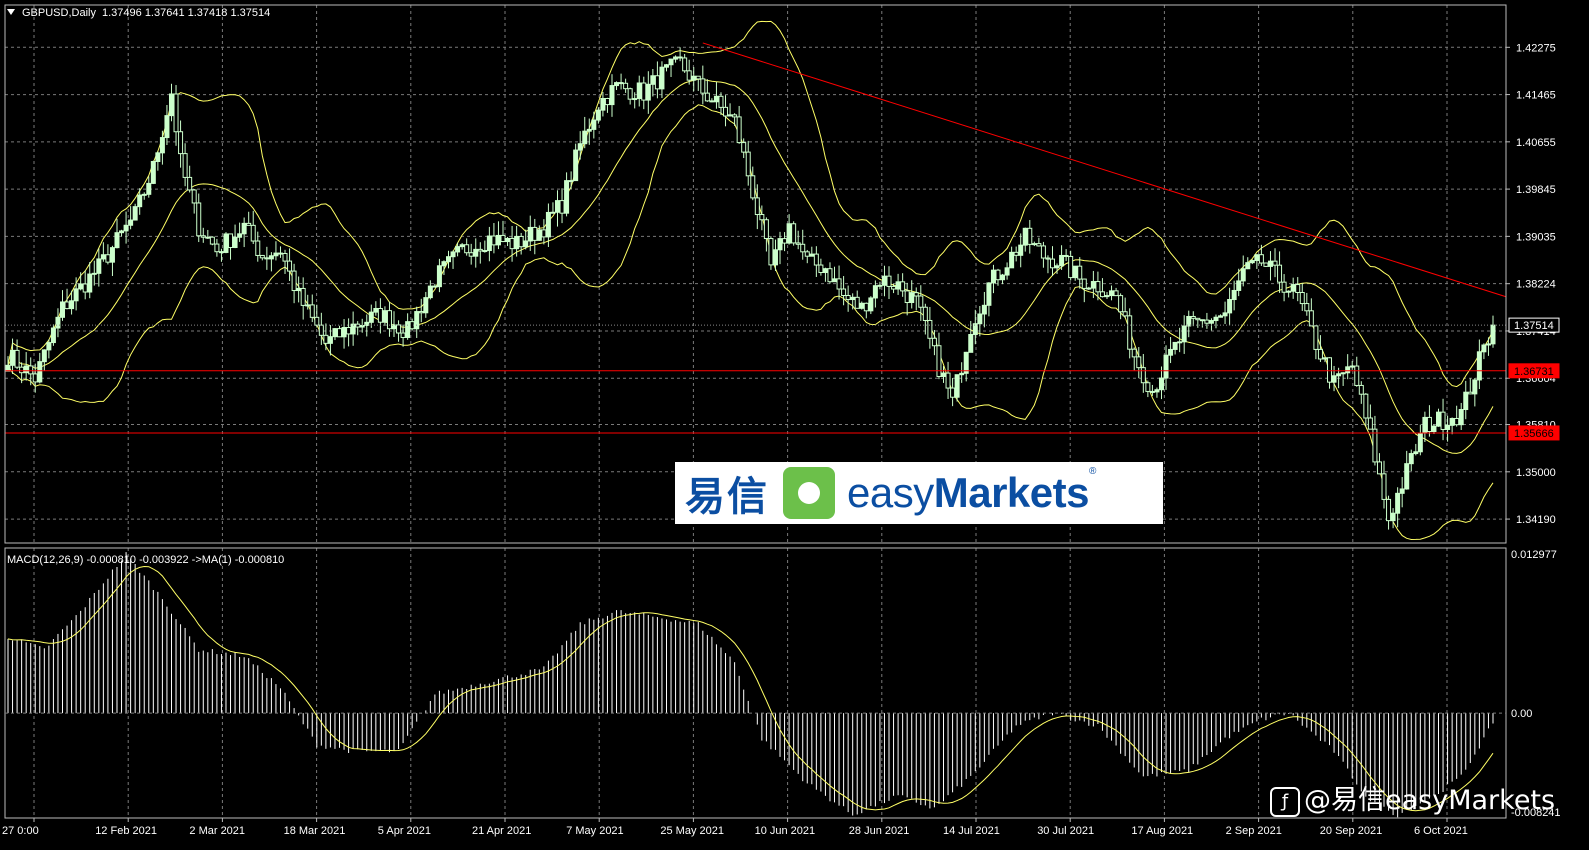 The height and width of the screenshot is (850, 1589). I want to click on y-tick-label: 1.40655, so click(1536, 143).